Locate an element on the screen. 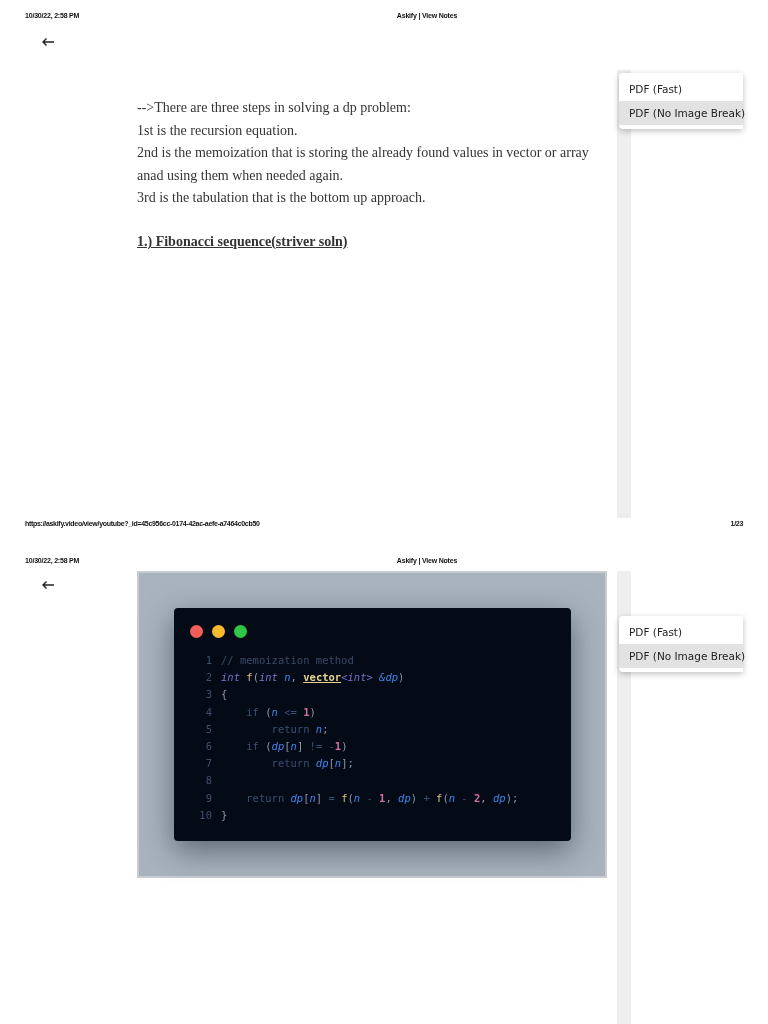 The height and width of the screenshot is (1024, 768). line-number: 3 is located at coordinates (208, 695).